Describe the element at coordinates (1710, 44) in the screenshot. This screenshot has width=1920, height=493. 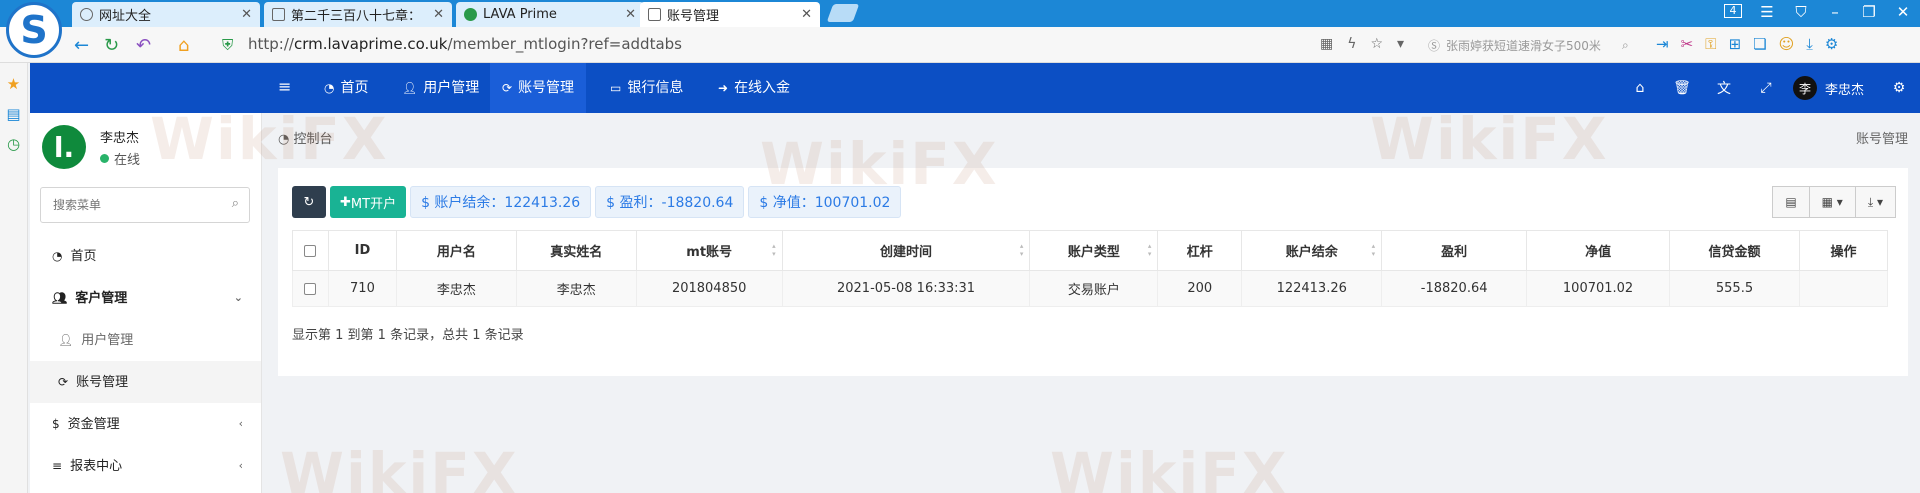
I see `key-icon: ⚿` at that location.